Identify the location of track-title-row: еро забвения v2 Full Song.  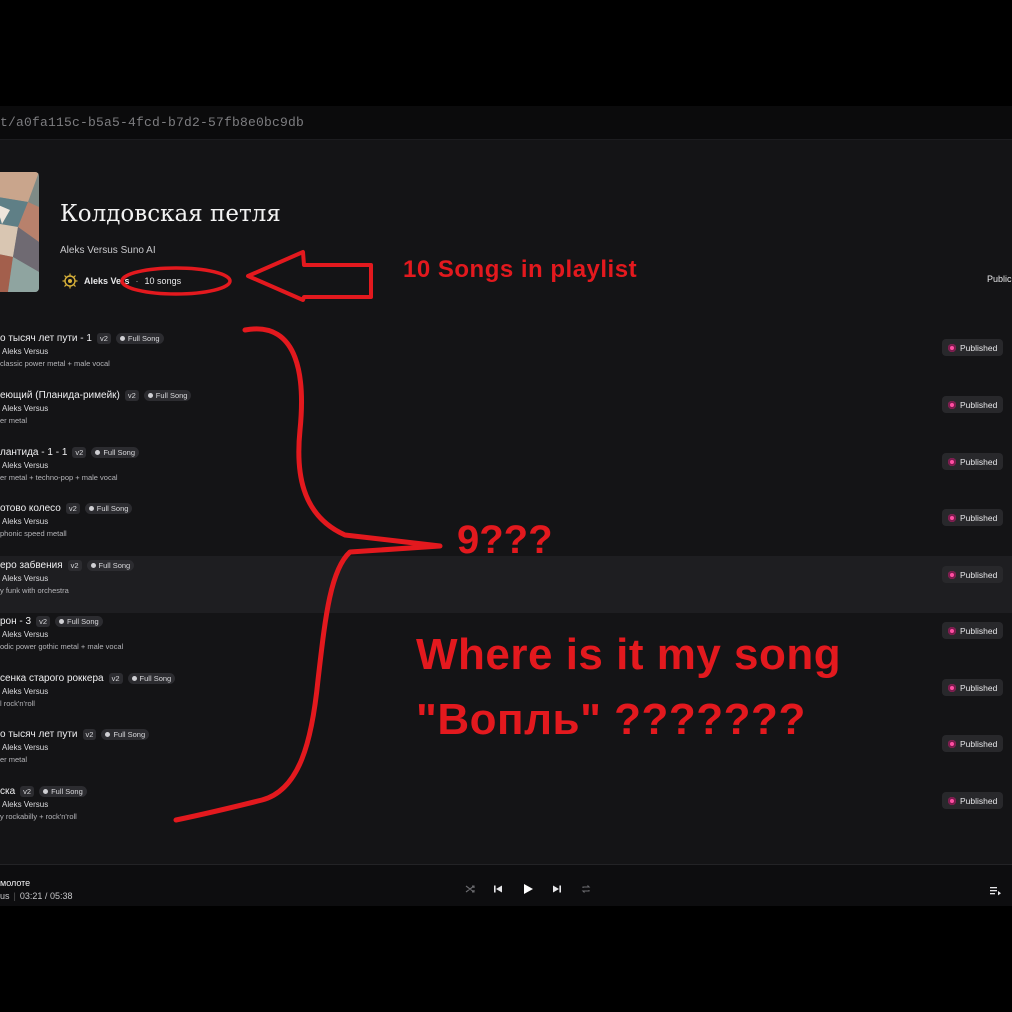
(67, 565).